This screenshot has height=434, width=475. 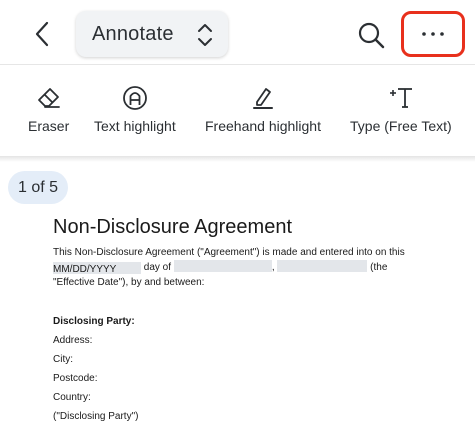 I want to click on mode-selector: Annotate, so click(x=152, y=34).